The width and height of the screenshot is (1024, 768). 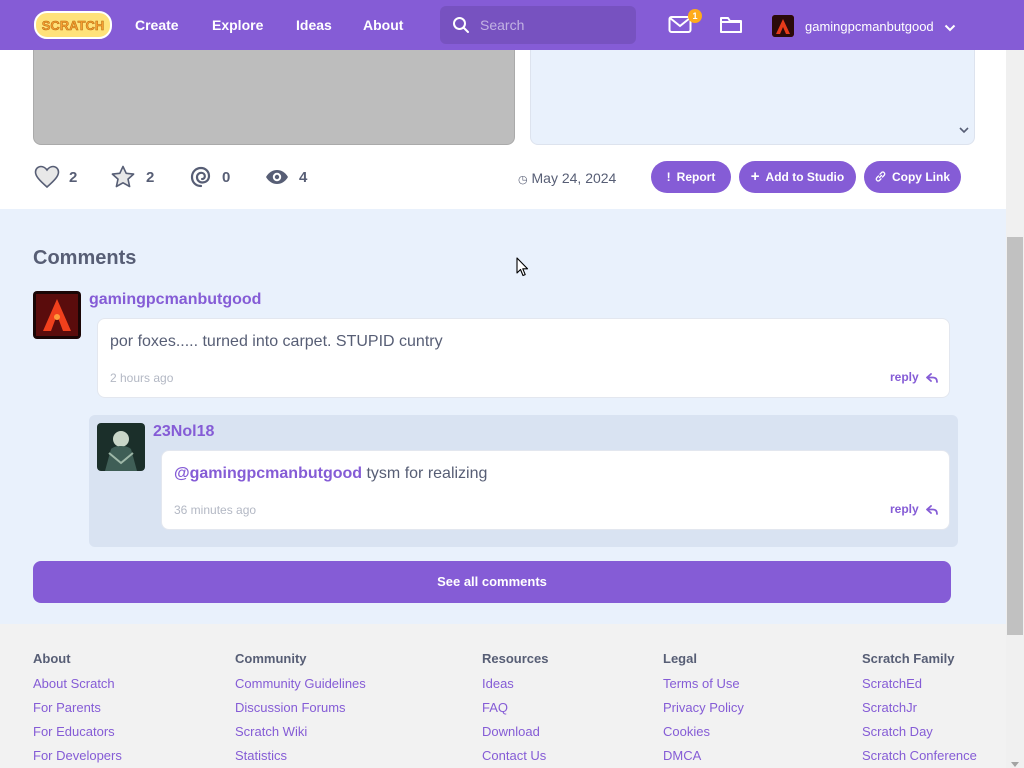 What do you see at coordinates (73, 177) in the screenshot?
I see `love-count: 2` at bounding box center [73, 177].